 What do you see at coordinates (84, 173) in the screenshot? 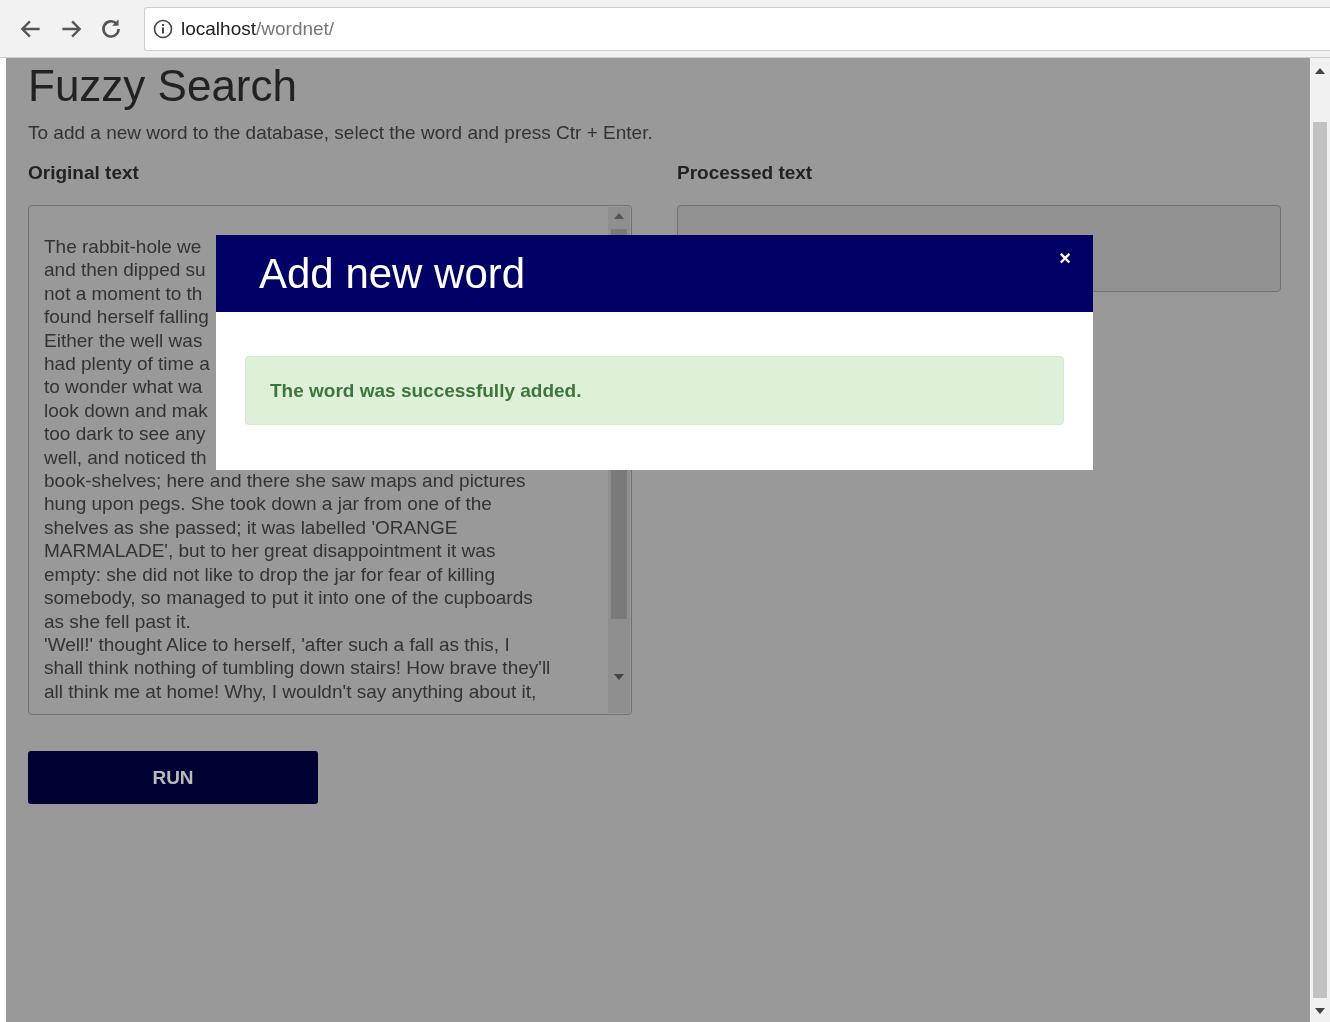
I see `field-label: Original text` at bounding box center [84, 173].